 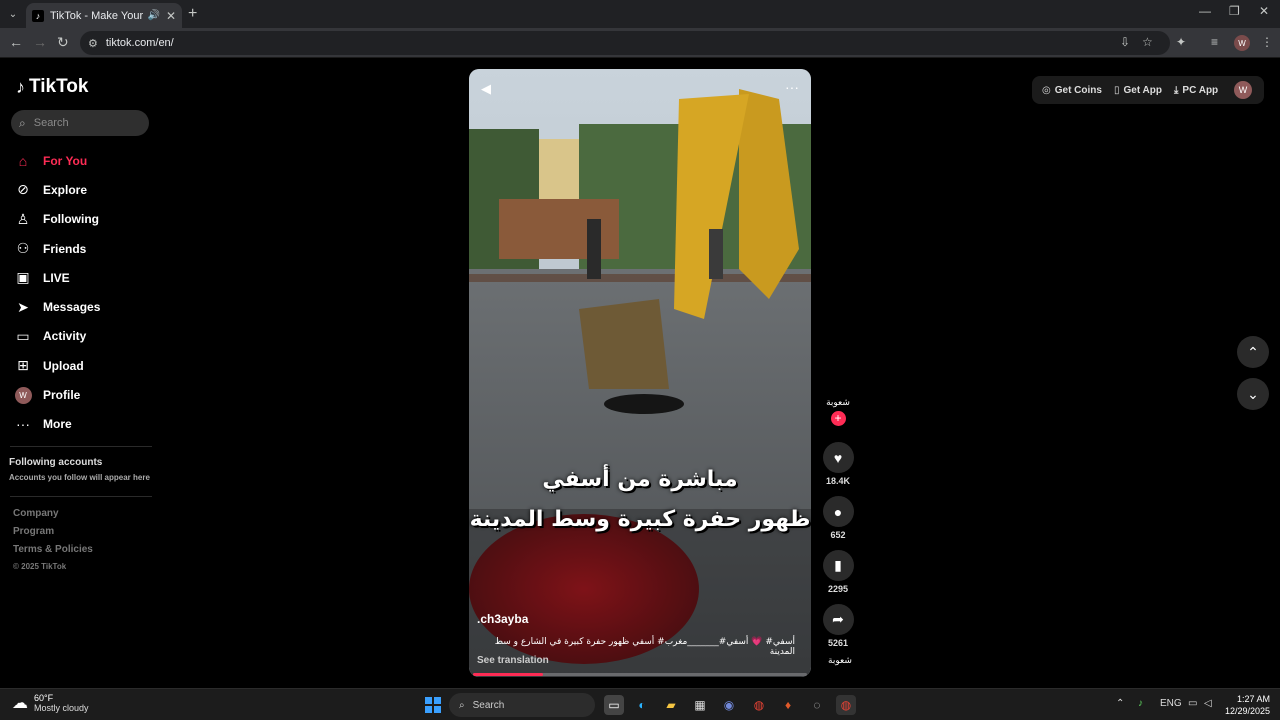 I want to click on weather-widget: ☁ 60°F Mostly cloudy, so click(x=50, y=703).